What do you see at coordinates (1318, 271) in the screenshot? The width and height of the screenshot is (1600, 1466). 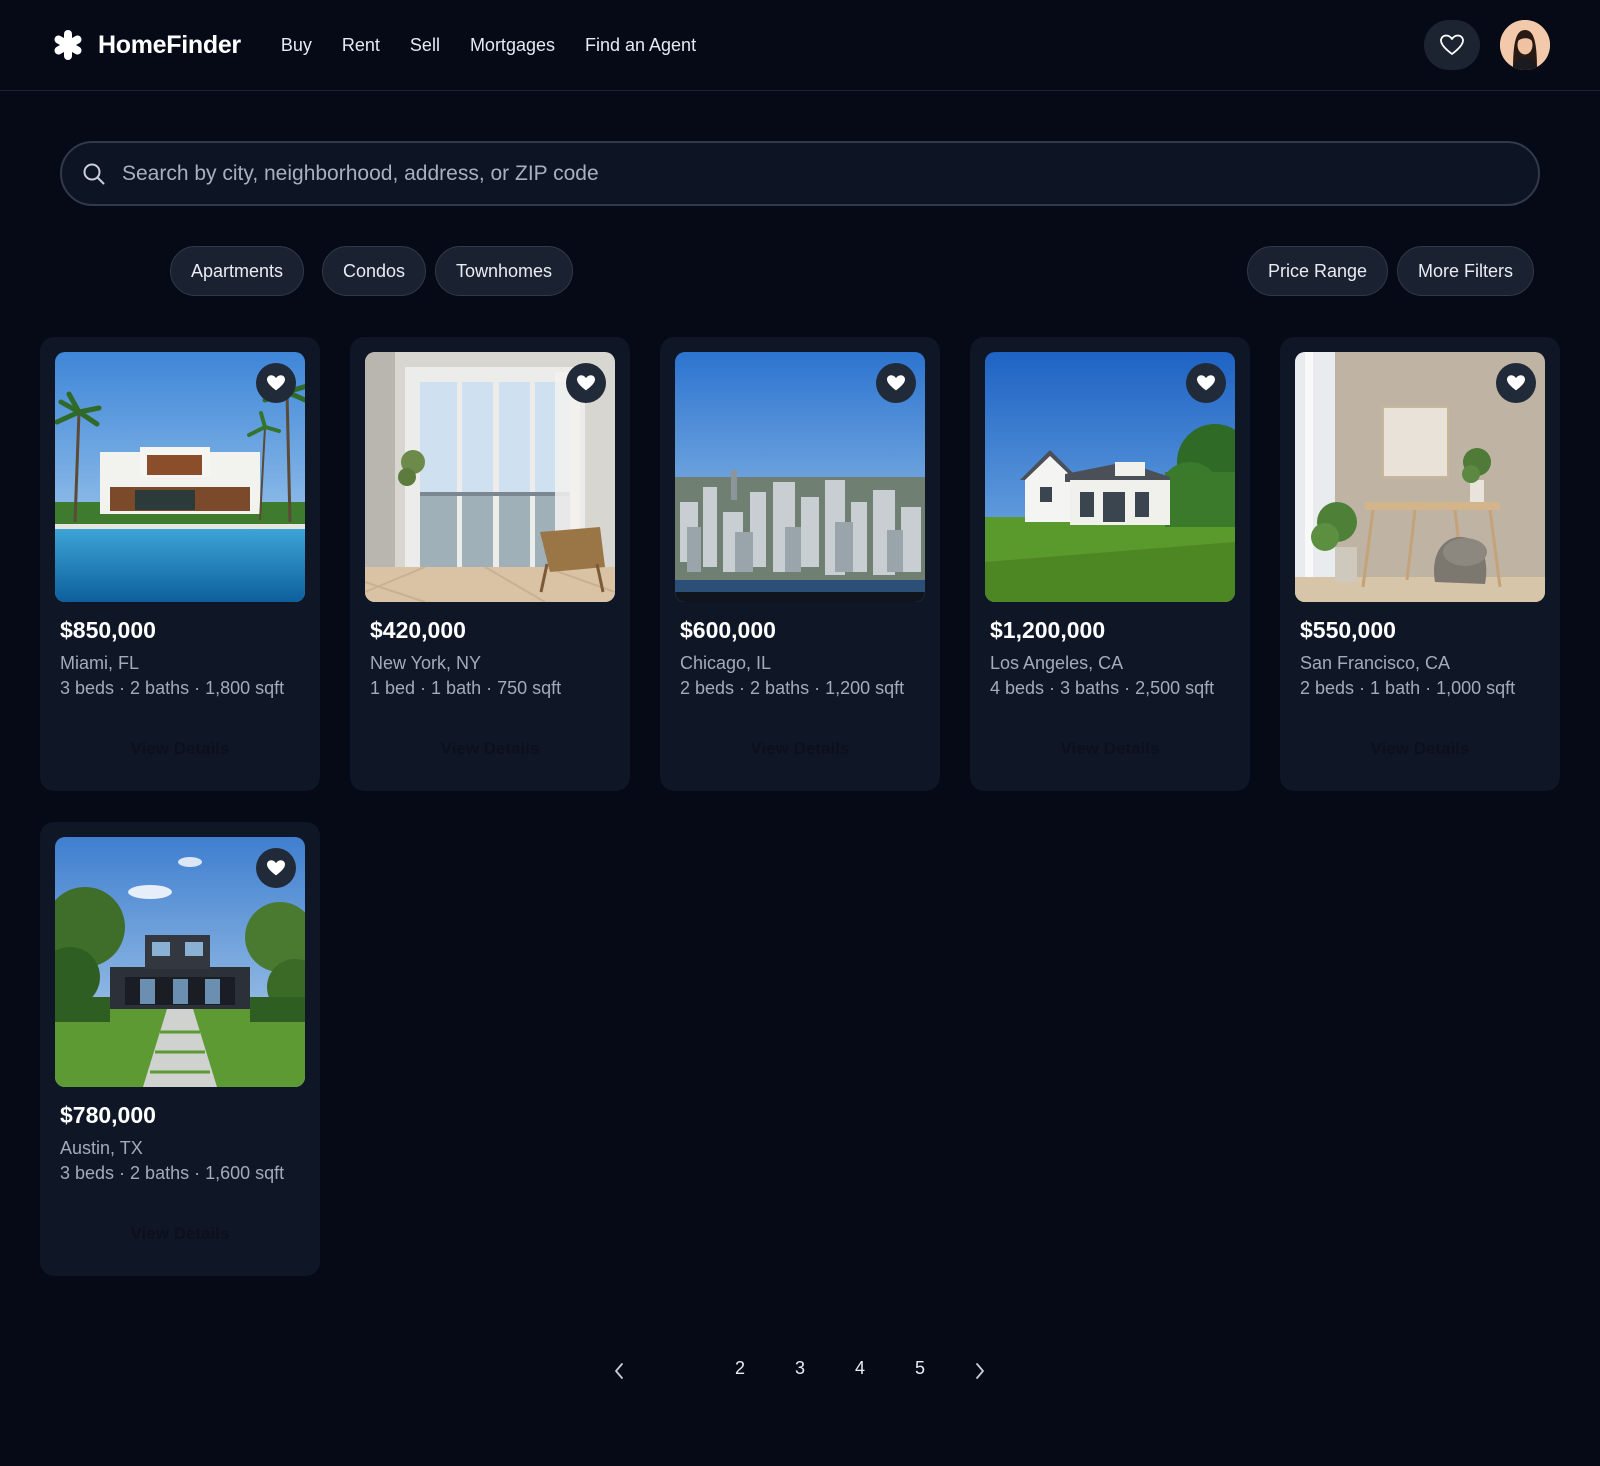 I see `price-range-button: Price Range` at bounding box center [1318, 271].